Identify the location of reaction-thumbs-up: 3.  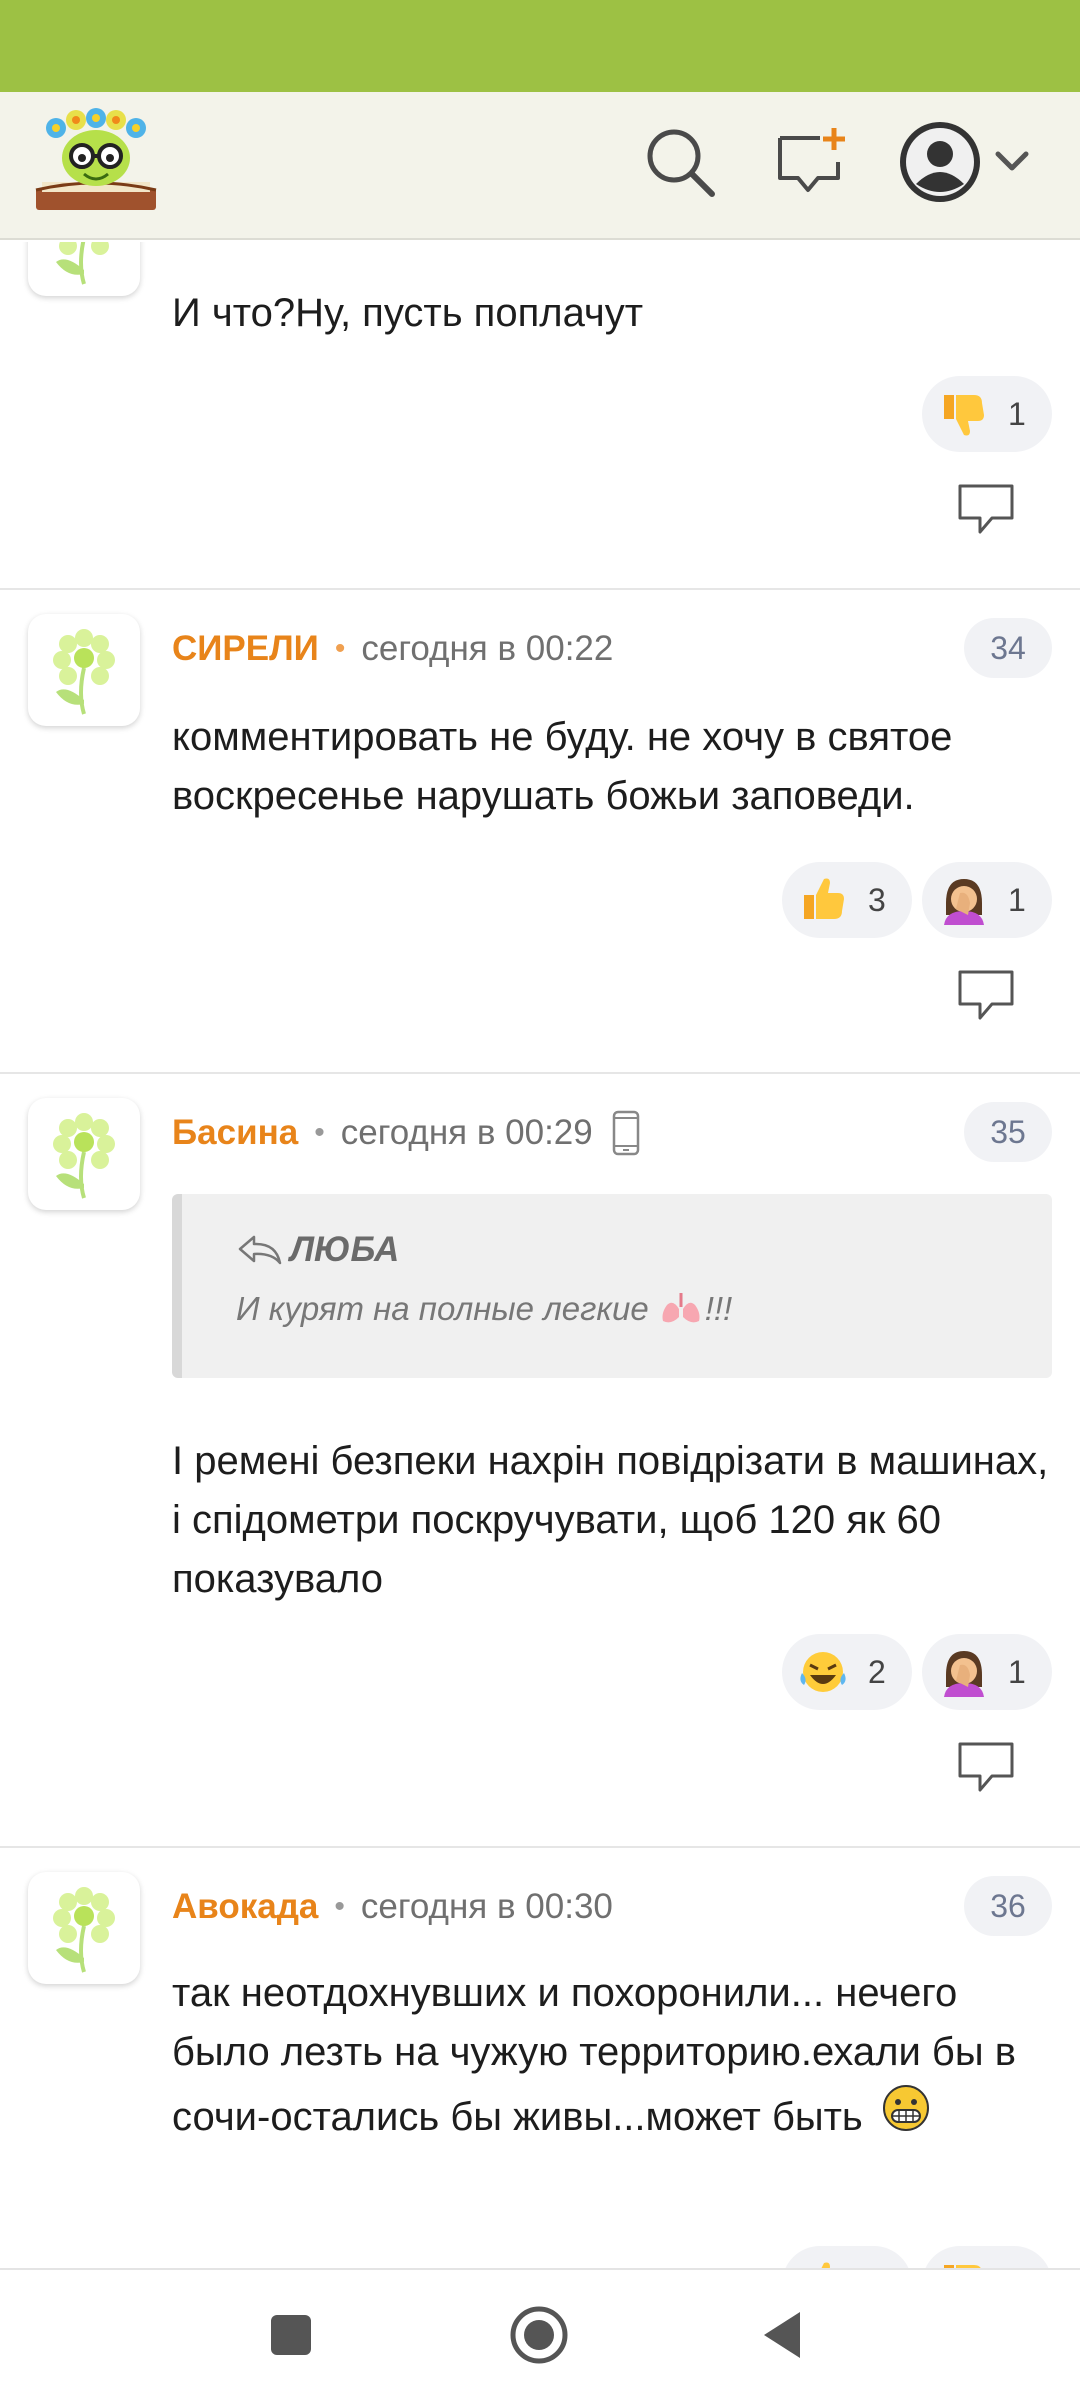
(847, 900).